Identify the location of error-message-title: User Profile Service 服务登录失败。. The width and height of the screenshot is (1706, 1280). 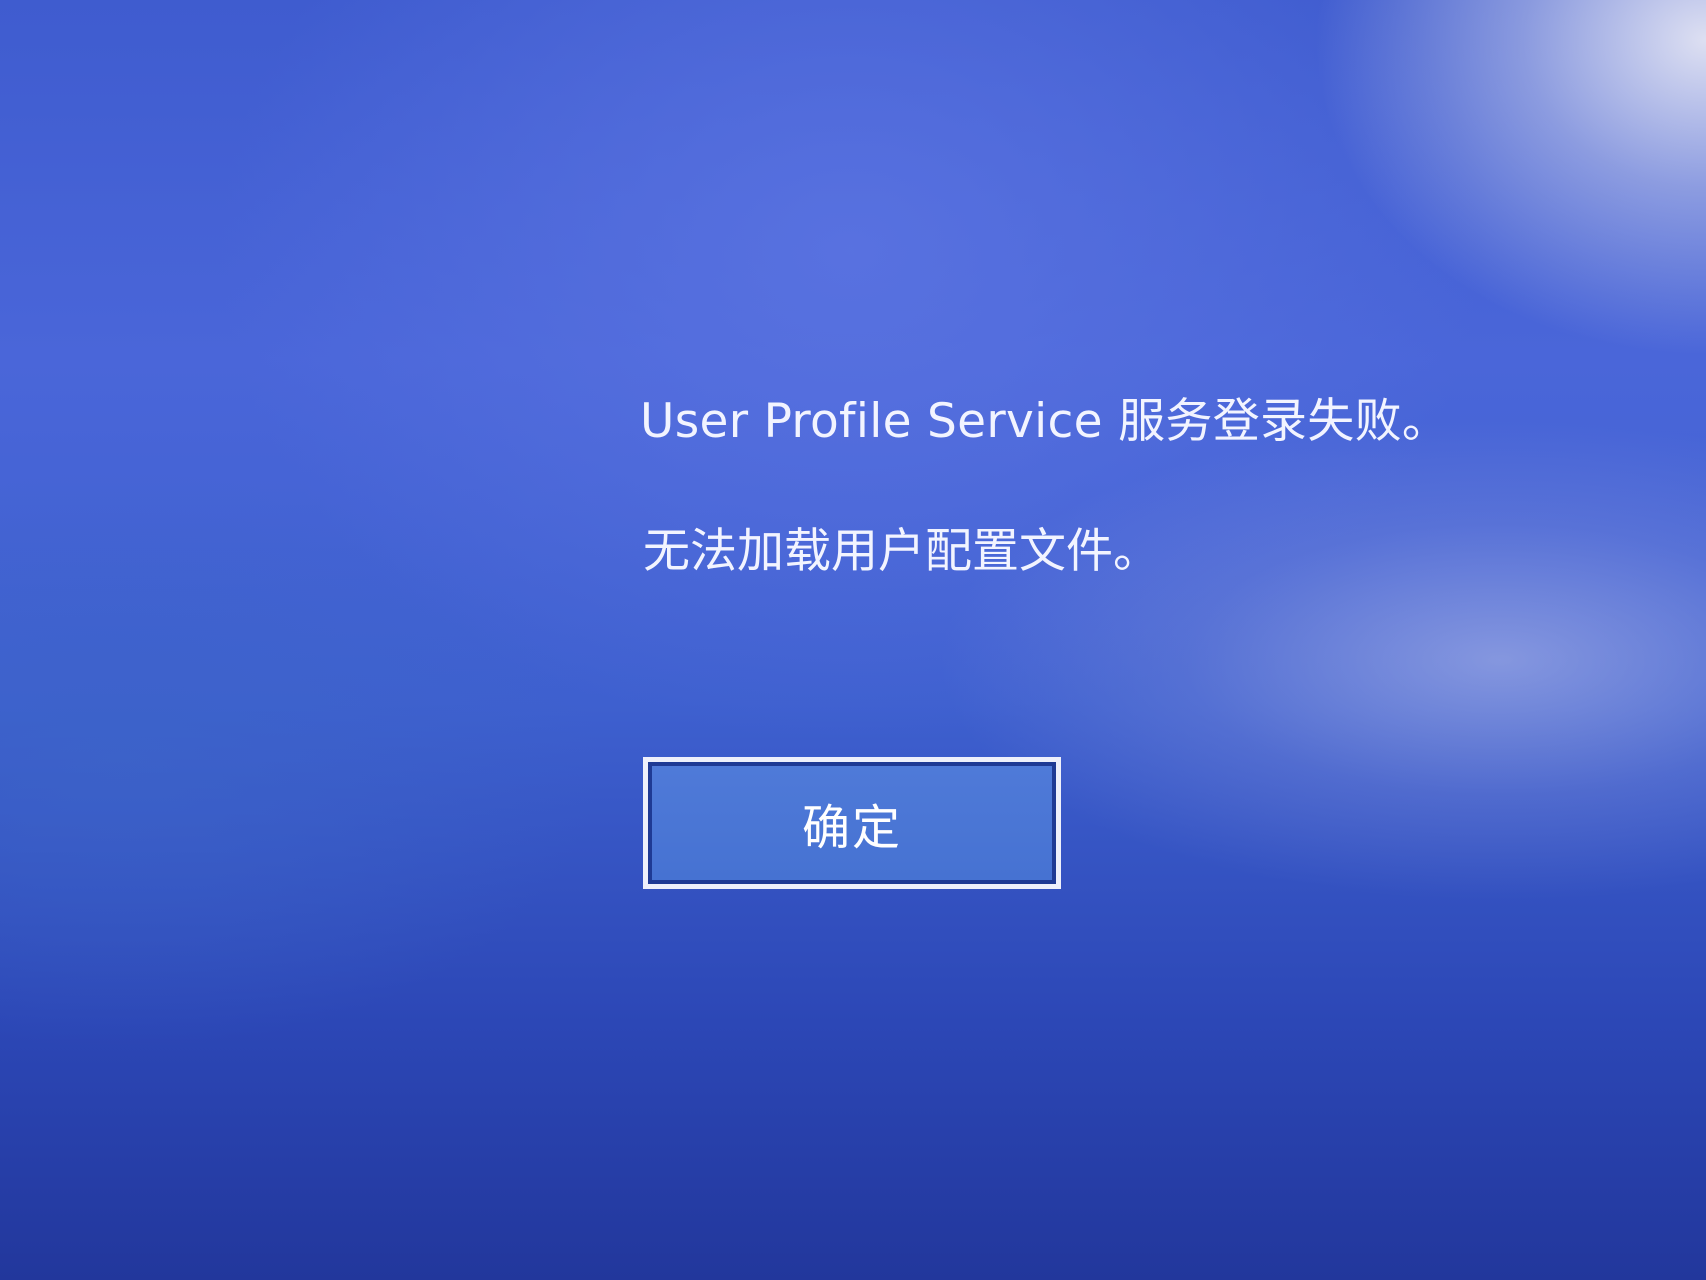
(1045, 421).